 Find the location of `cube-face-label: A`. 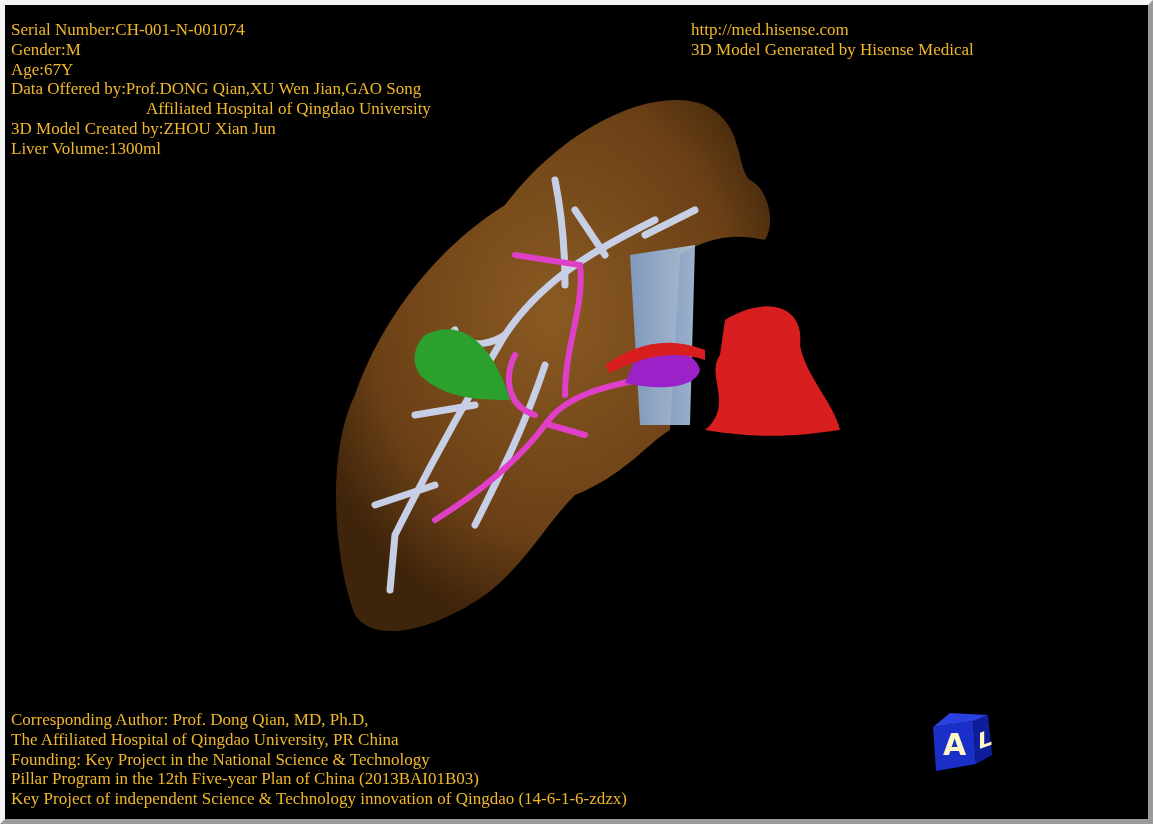

cube-face-label: A is located at coordinates (955, 744).